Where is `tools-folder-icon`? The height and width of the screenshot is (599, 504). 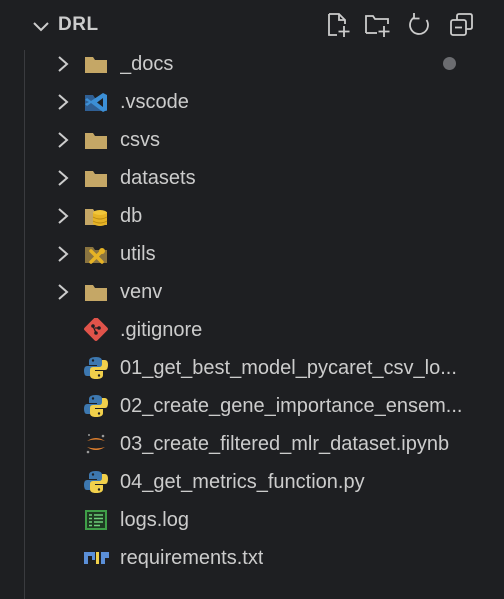 tools-folder-icon is located at coordinates (96, 255).